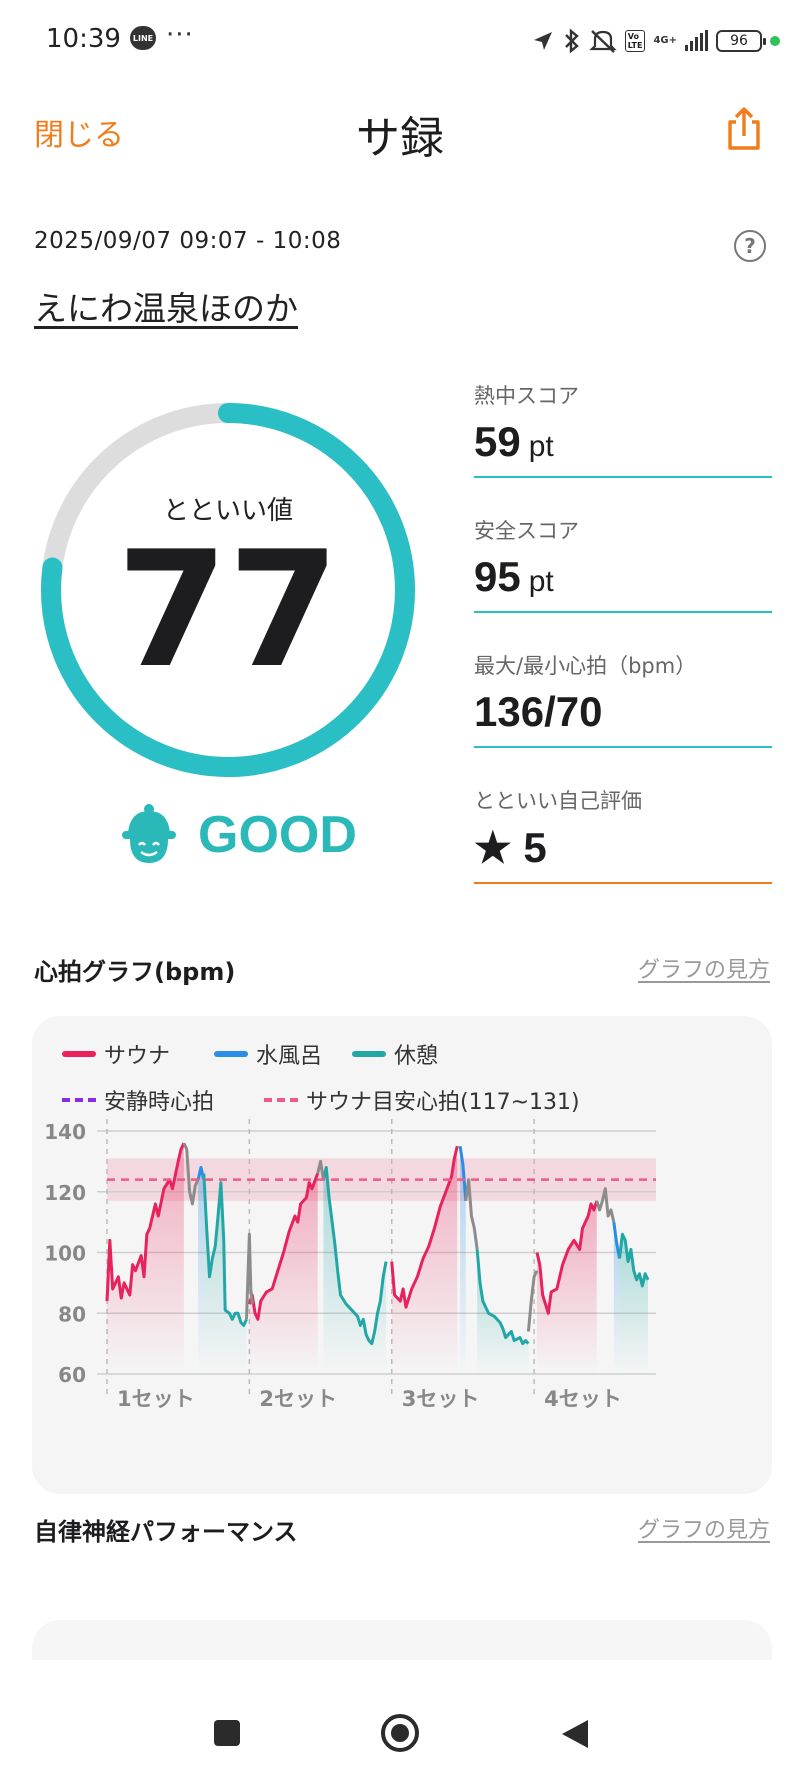 This screenshot has width=800, height=1778. I want to click on rating-badge: GOOD, so click(238, 835).